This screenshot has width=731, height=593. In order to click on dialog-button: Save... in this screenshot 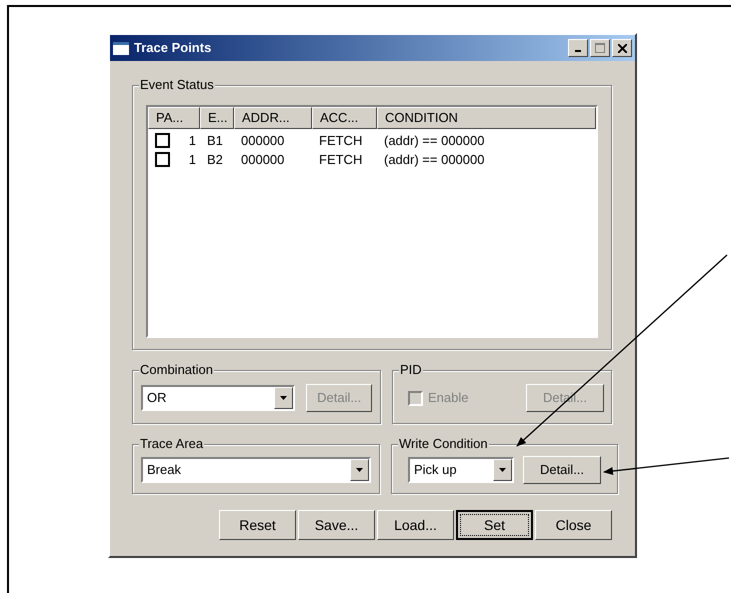, I will do `click(336, 525)`.